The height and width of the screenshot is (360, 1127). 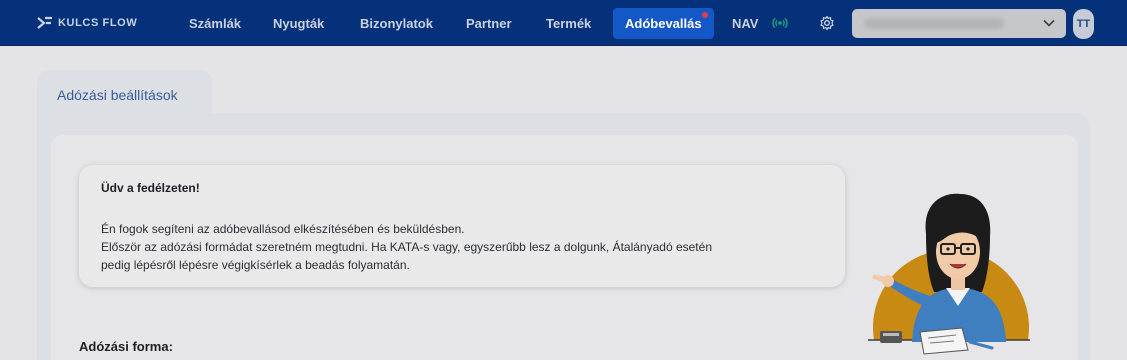 I want to click on nav-item-nav: NAV, so click(x=745, y=23).